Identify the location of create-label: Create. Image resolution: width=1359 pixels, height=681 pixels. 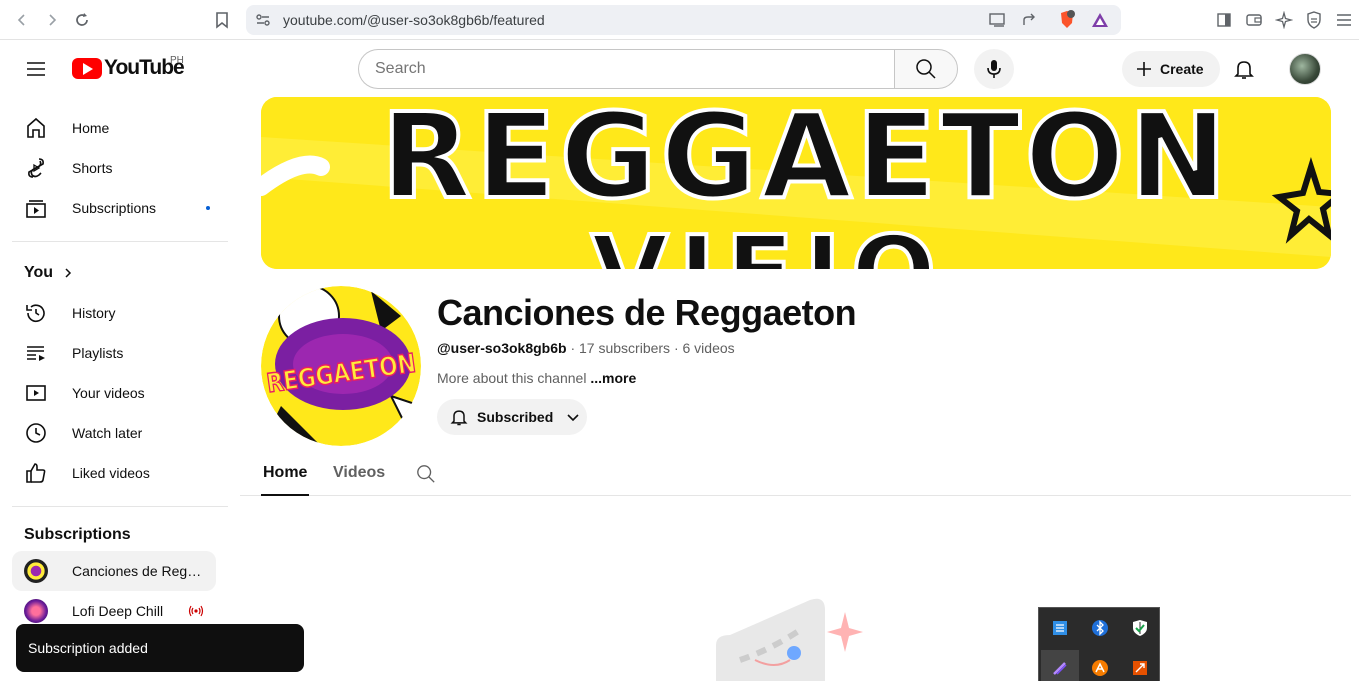
(1182, 69).